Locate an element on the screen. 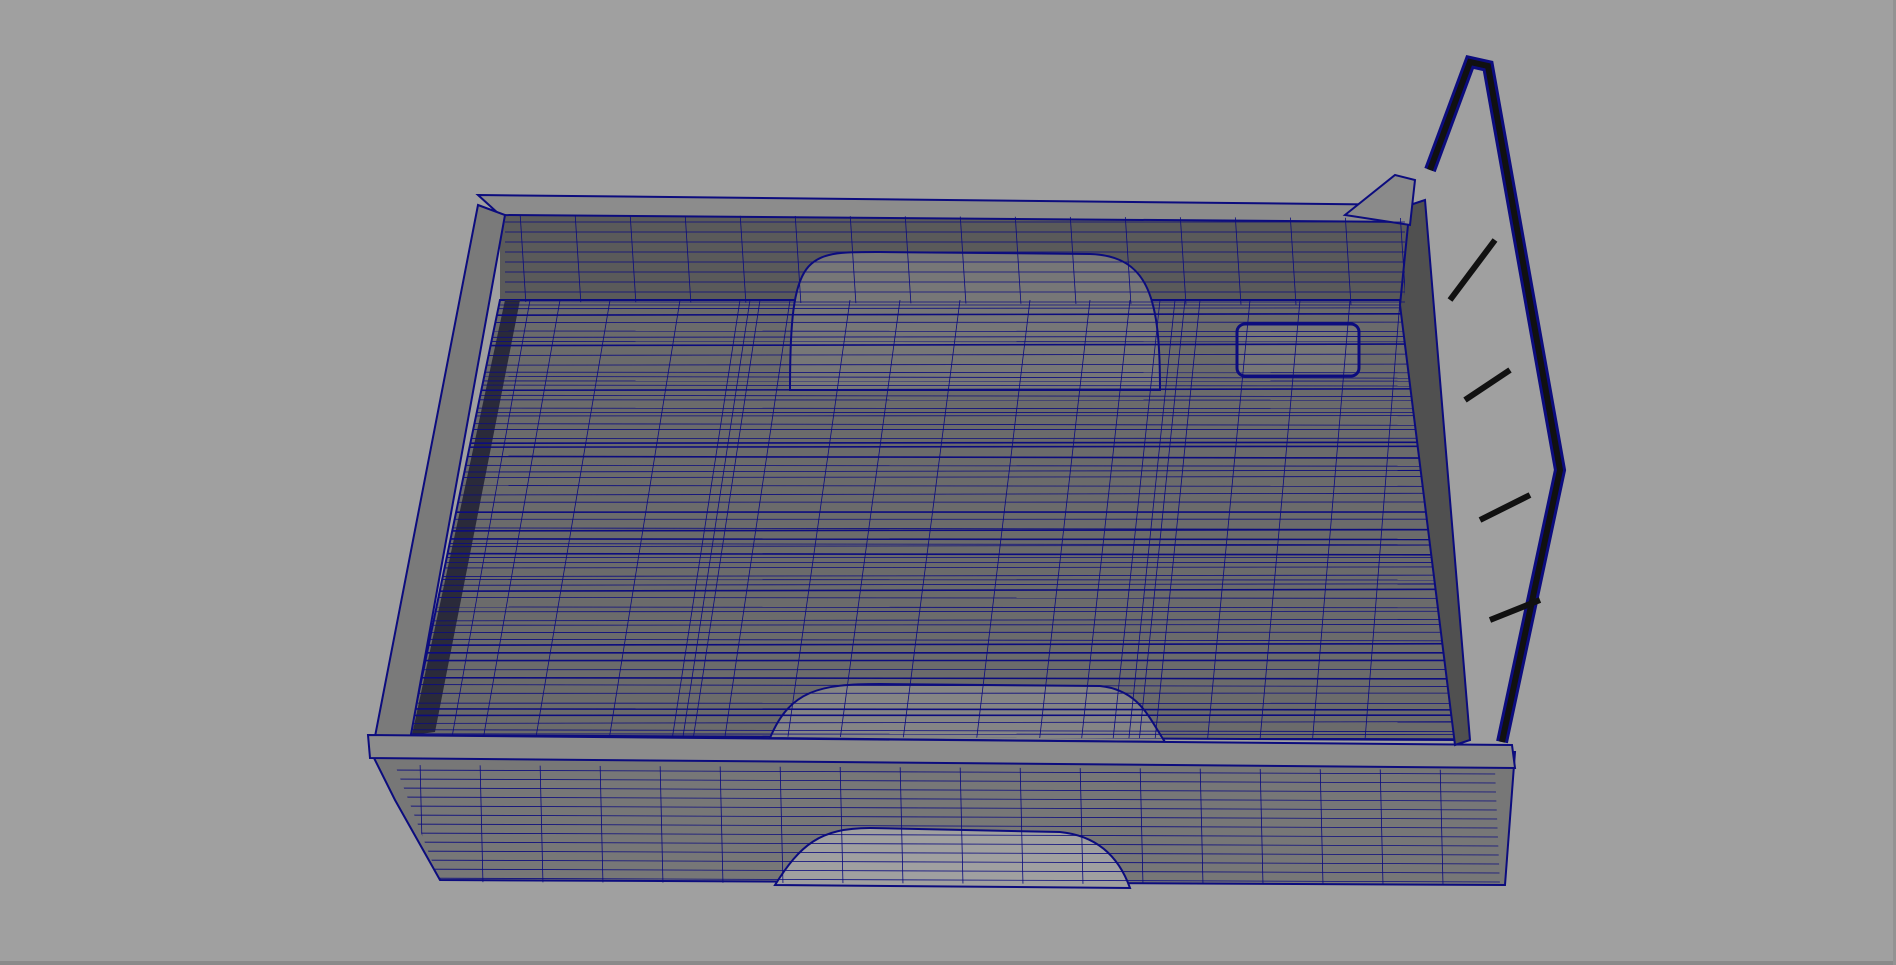  near-wheel-well is located at coordinates (967, 713).